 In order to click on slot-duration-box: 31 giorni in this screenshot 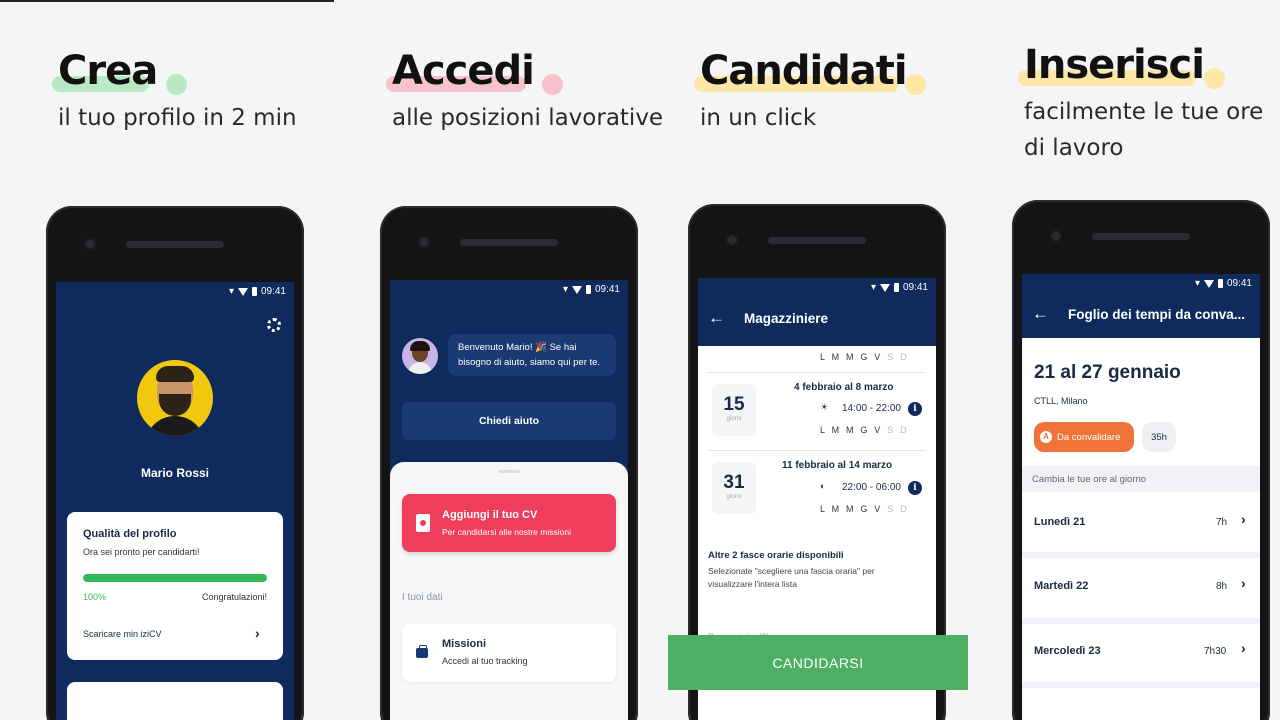, I will do `click(734, 488)`.